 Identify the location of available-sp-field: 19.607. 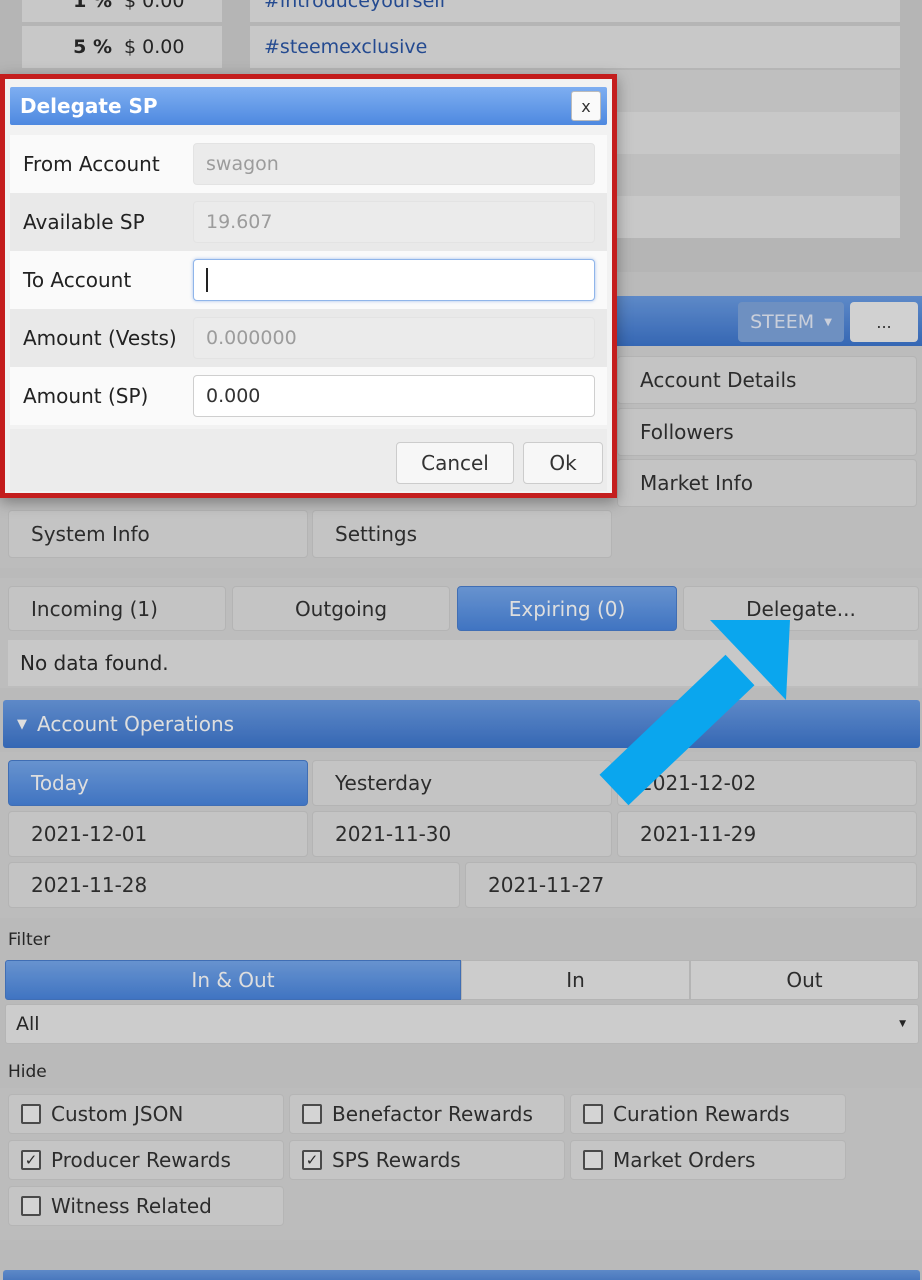
(394, 222).